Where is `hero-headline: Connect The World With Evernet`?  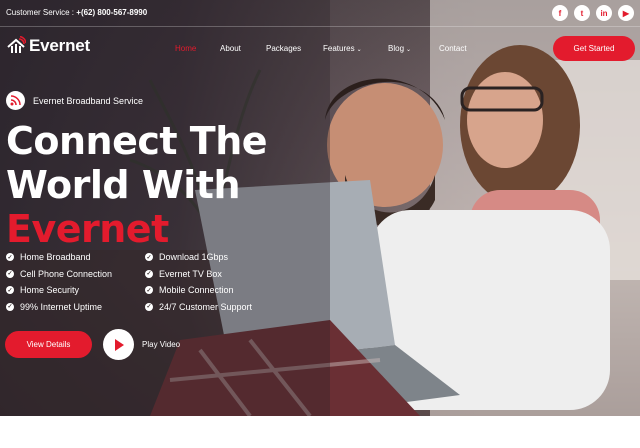
hero-headline: Connect The World With Evernet is located at coordinates (137, 185).